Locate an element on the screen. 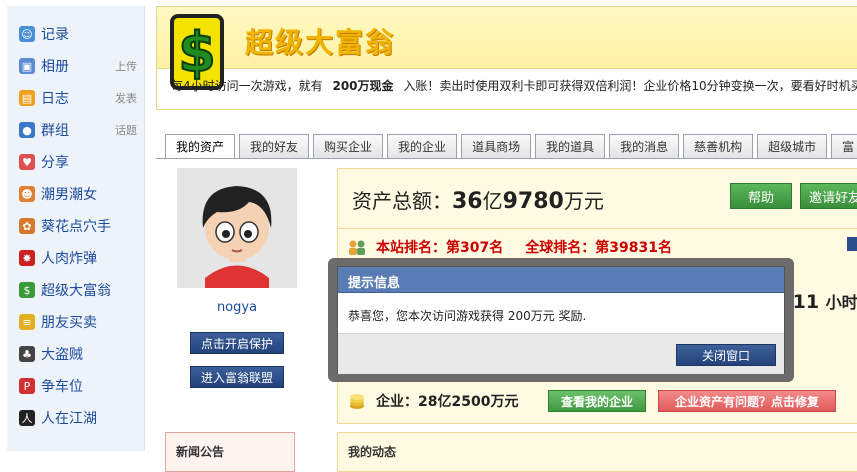 This screenshot has width=857, height=472. total-assets-label: 资产总额： is located at coordinates (402, 201).